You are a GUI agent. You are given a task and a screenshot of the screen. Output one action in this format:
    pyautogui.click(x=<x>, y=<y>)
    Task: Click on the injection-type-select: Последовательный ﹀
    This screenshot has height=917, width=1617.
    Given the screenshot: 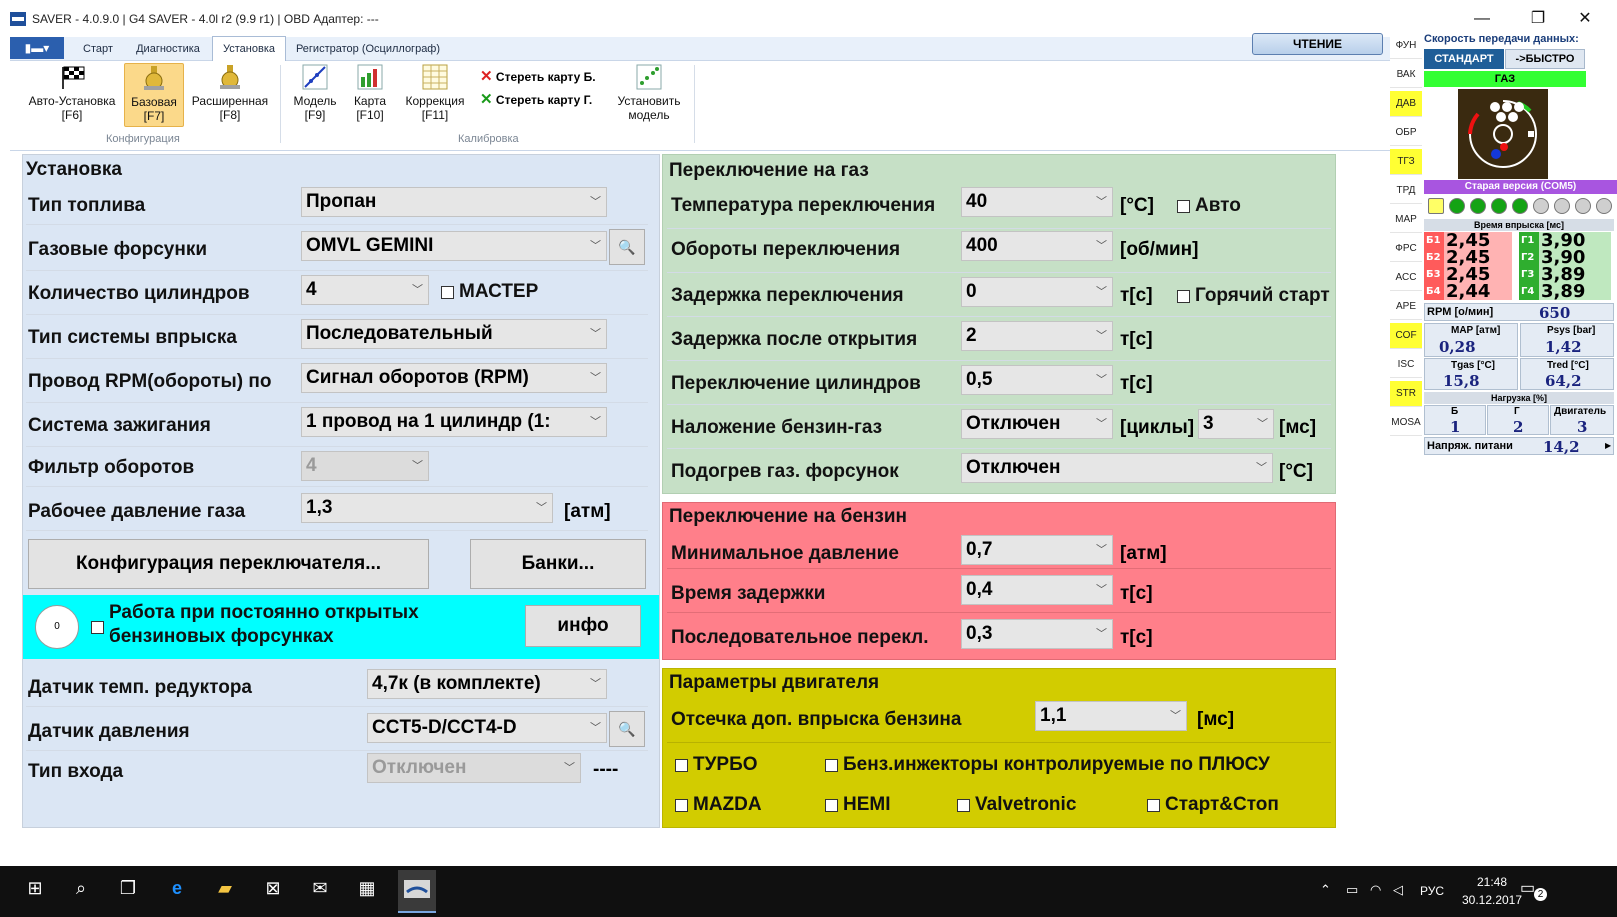 What is the action you would take?
    pyautogui.click(x=454, y=334)
    